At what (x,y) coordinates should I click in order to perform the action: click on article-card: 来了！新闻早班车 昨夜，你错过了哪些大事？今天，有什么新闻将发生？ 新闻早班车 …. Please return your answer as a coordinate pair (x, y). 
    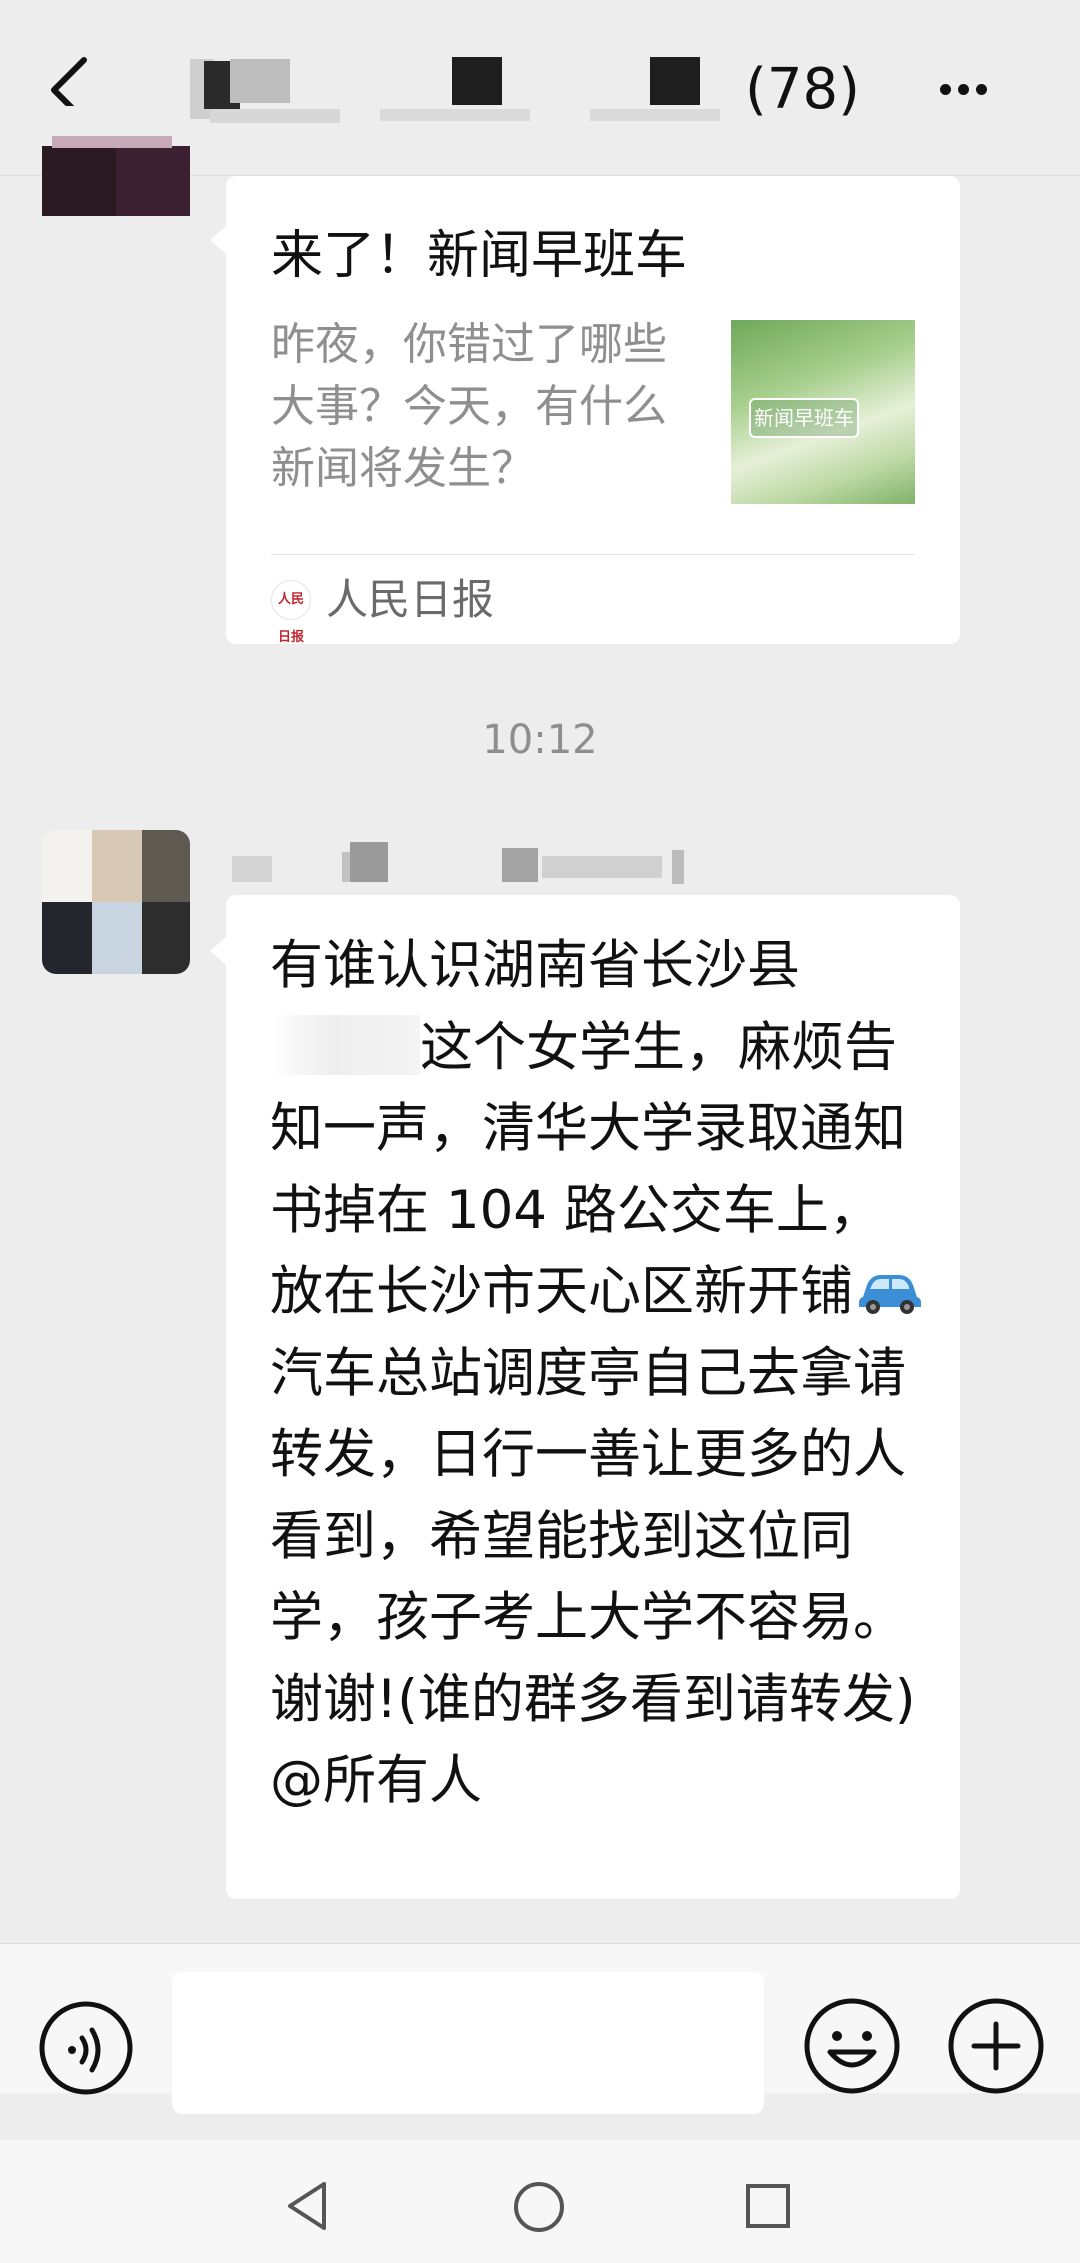
    Looking at the image, I should click on (585, 410).